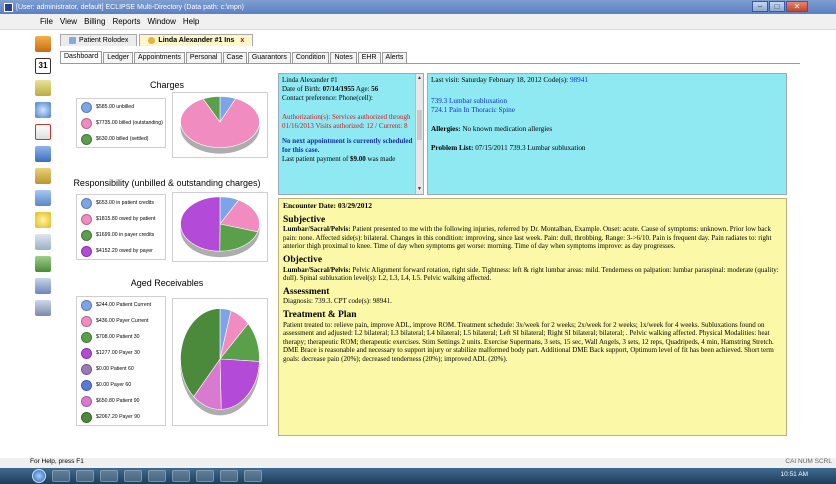  Describe the element at coordinates (317, 269) in the screenshot. I see `objective-lead: Lumbar/Sacral/Pelvis:` at that location.